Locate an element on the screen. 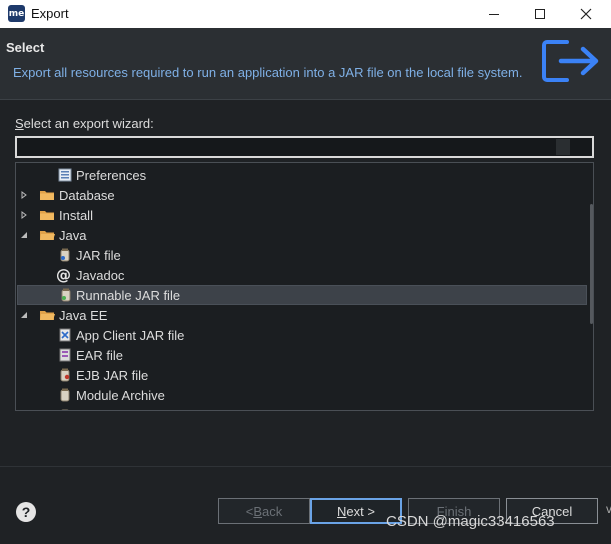 This screenshot has width=611, height=544. watermark-text: CSDN @magic33416563 is located at coordinates (470, 521).